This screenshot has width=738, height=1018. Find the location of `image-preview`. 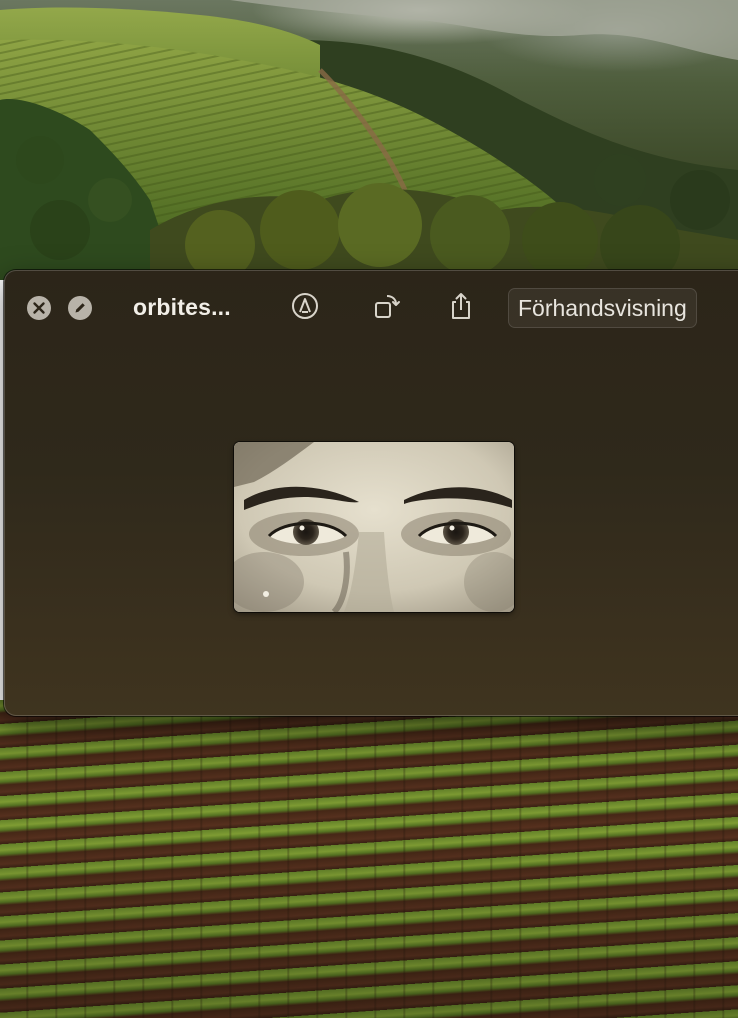

image-preview is located at coordinates (374, 527).